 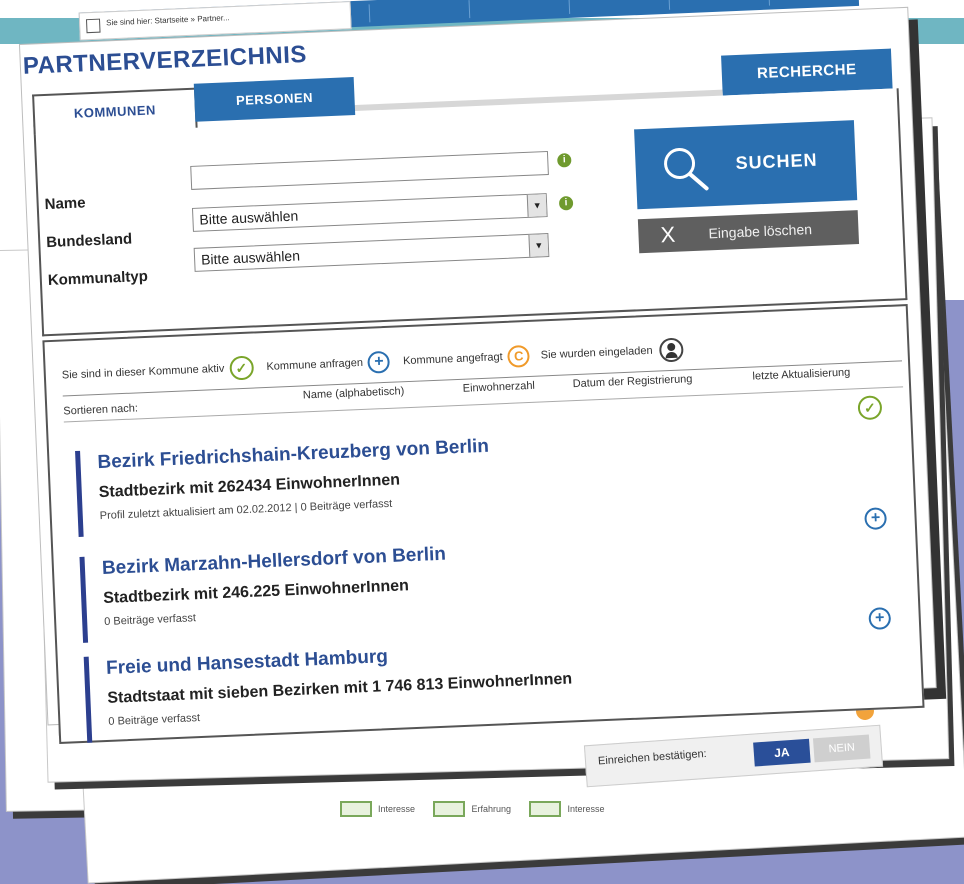 I want to click on search-icon, so click(x=686, y=169).